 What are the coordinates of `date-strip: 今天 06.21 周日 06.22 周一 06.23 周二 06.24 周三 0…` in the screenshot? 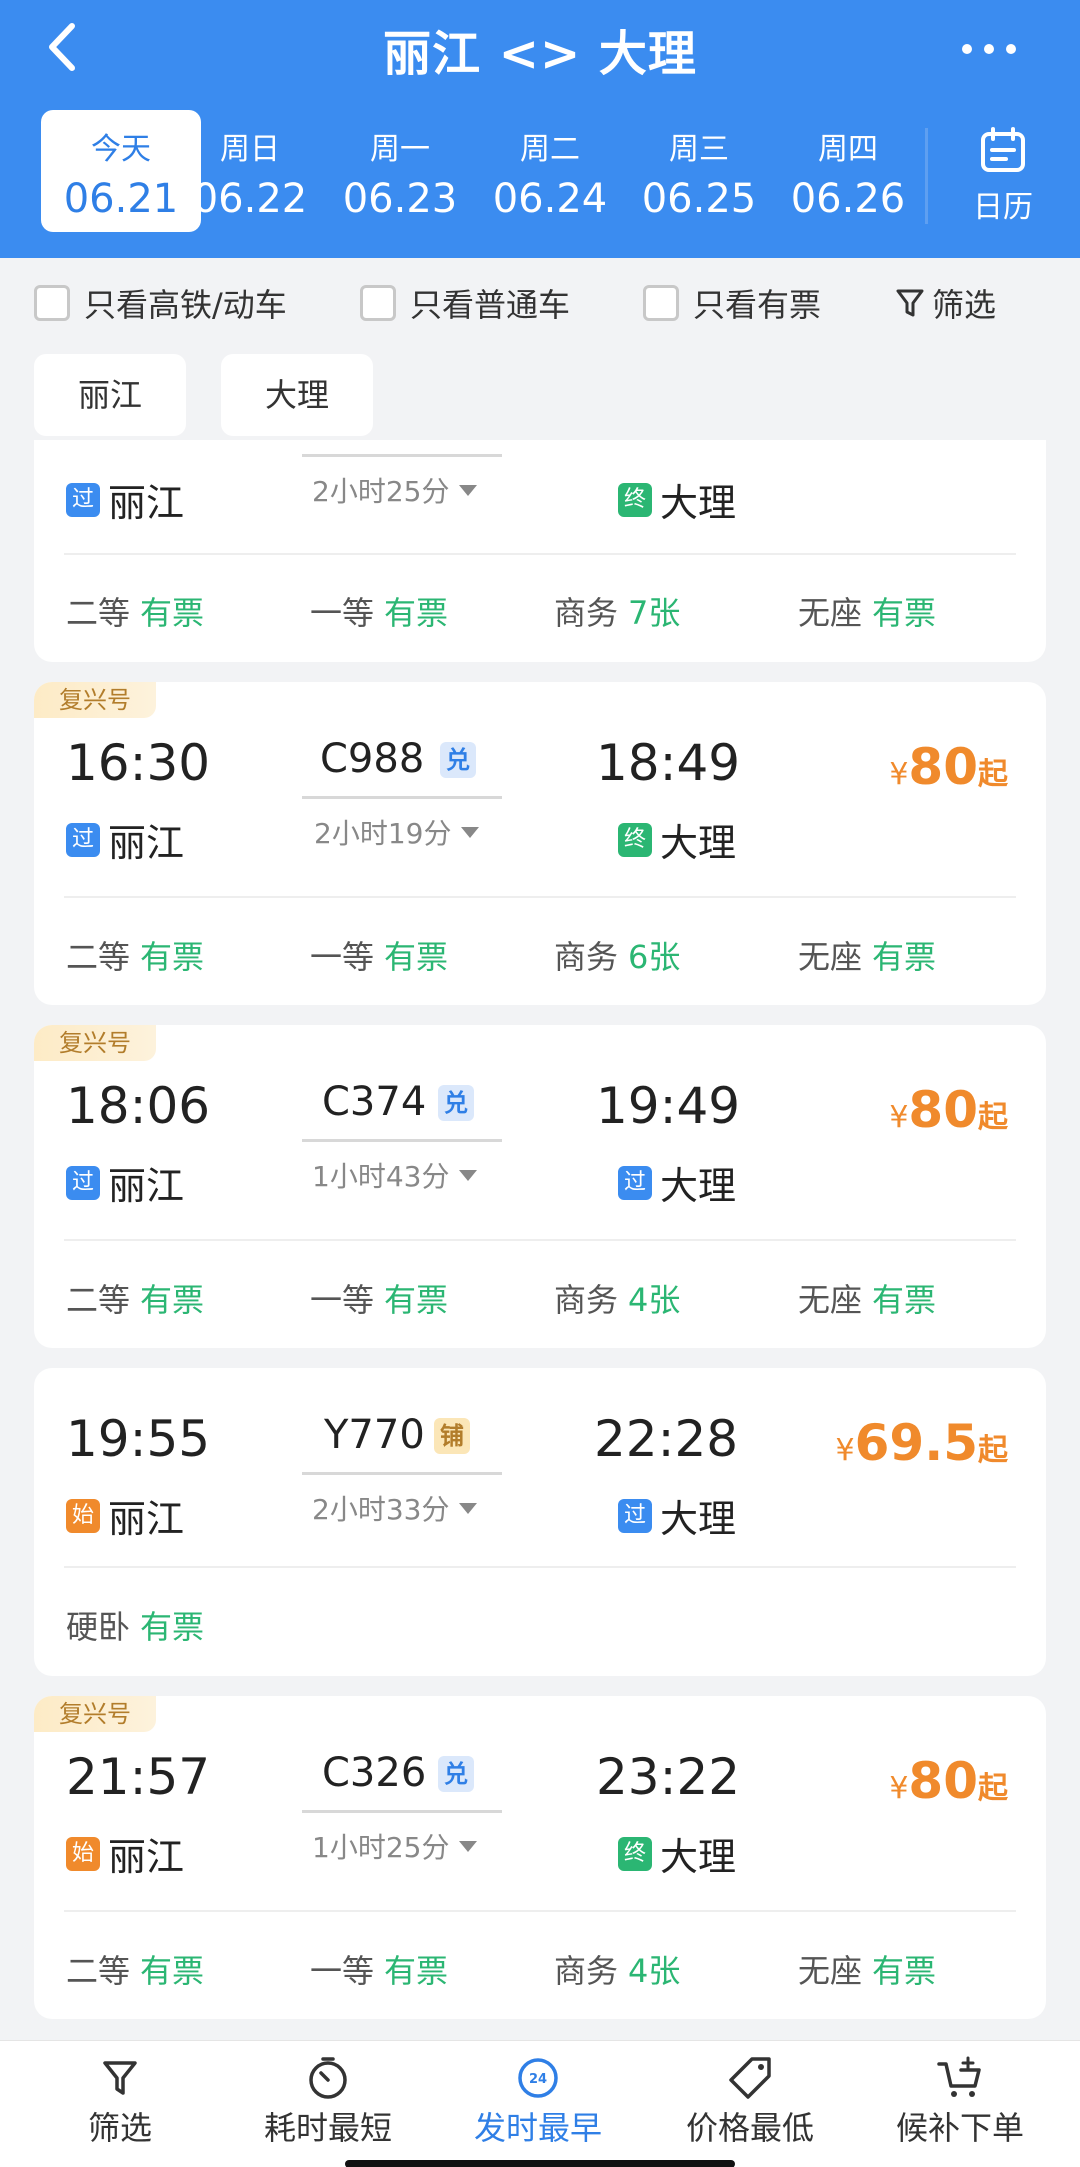 It's located at (540, 173).